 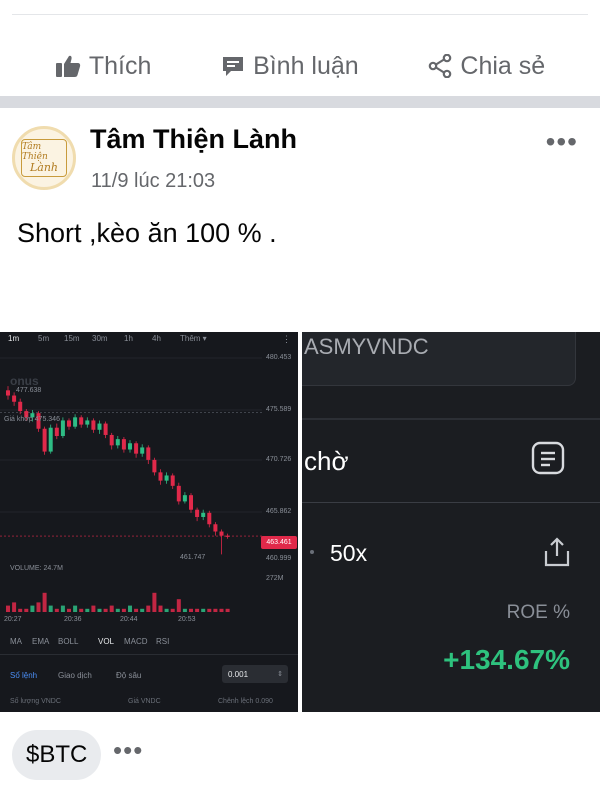 What do you see at coordinates (100, 338) in the screenshot?
I see `timeframe-3: 30m` at bounding box center [100, 338].